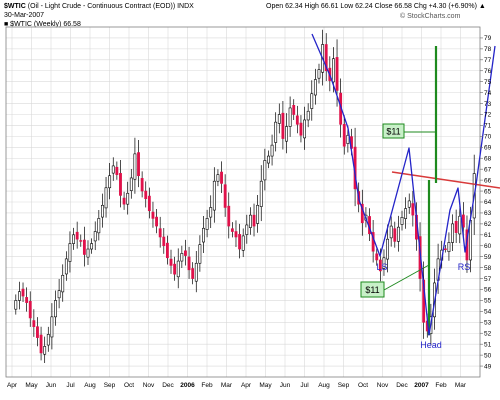 Image resolution: width=500 pixels, height=400 pixels. I want to click on y-tick-label: 67, so click(488, 169).